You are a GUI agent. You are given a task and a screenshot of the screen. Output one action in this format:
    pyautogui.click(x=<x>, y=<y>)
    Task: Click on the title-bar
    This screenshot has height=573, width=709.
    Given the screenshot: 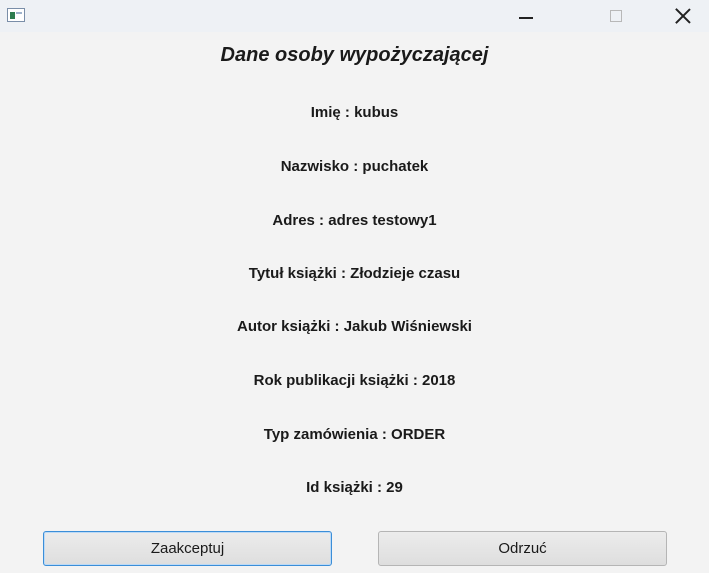 What is the action you would take?
    pyautogui.click(x=354, y=16)
    